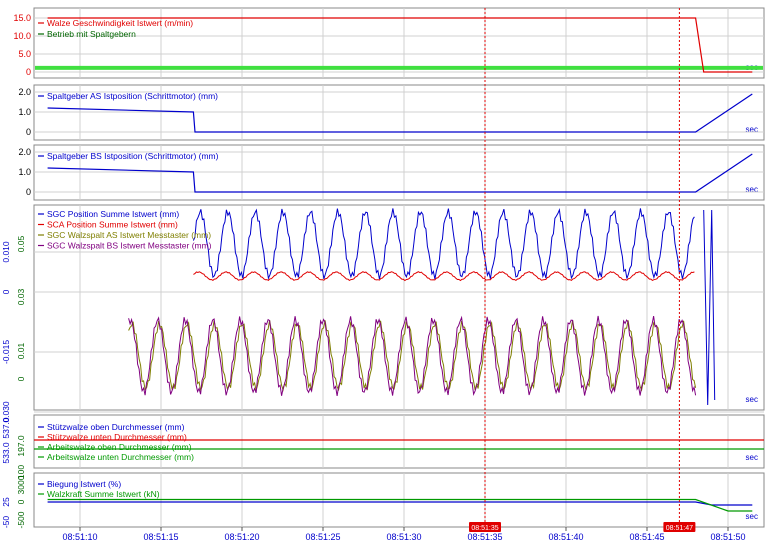 Image resolution: width=768 pixels, height=547 pixels. I want to click on legend-label: Arbeitswalze unten Durchmesser (mm), so click(120, 457).